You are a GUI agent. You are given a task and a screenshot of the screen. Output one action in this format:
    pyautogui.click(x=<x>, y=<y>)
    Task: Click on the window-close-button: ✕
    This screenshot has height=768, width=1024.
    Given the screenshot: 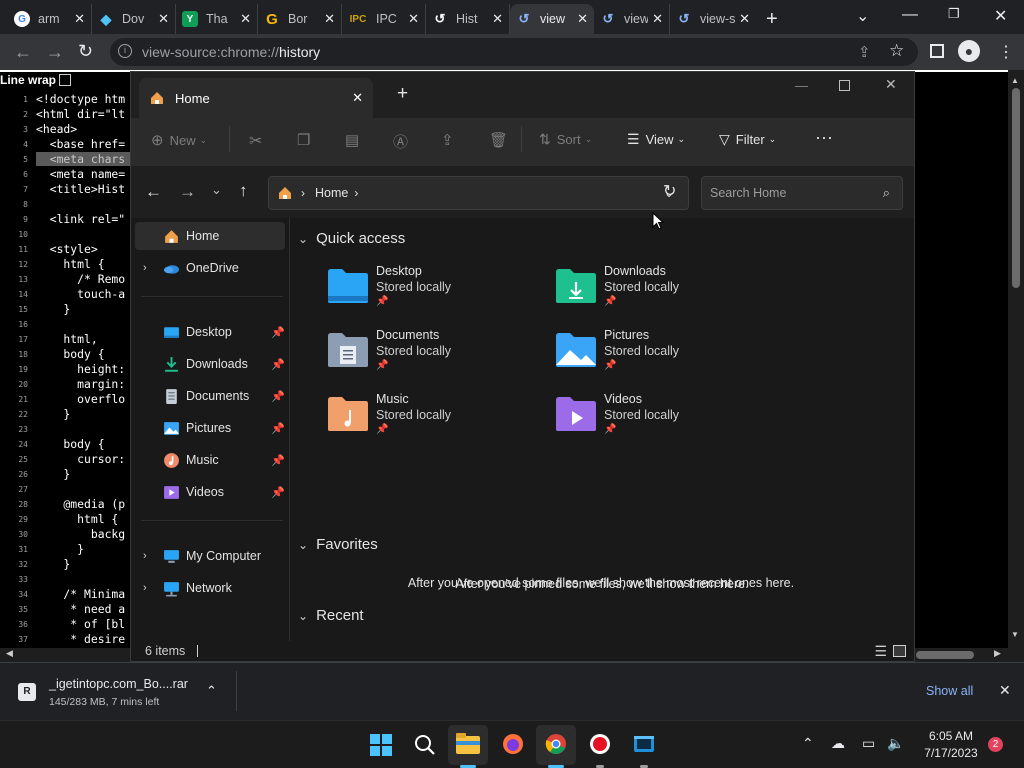 What is the action you would take?
    pyautogui.click(x=1000, y=16)
    